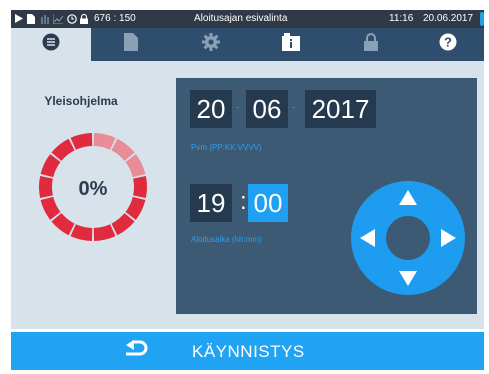 The image size is (489, 374). Describe the element at coordinates (241, 18) in the screenshot. I see `status-title: Aloitusajan esivalinta` at that location.